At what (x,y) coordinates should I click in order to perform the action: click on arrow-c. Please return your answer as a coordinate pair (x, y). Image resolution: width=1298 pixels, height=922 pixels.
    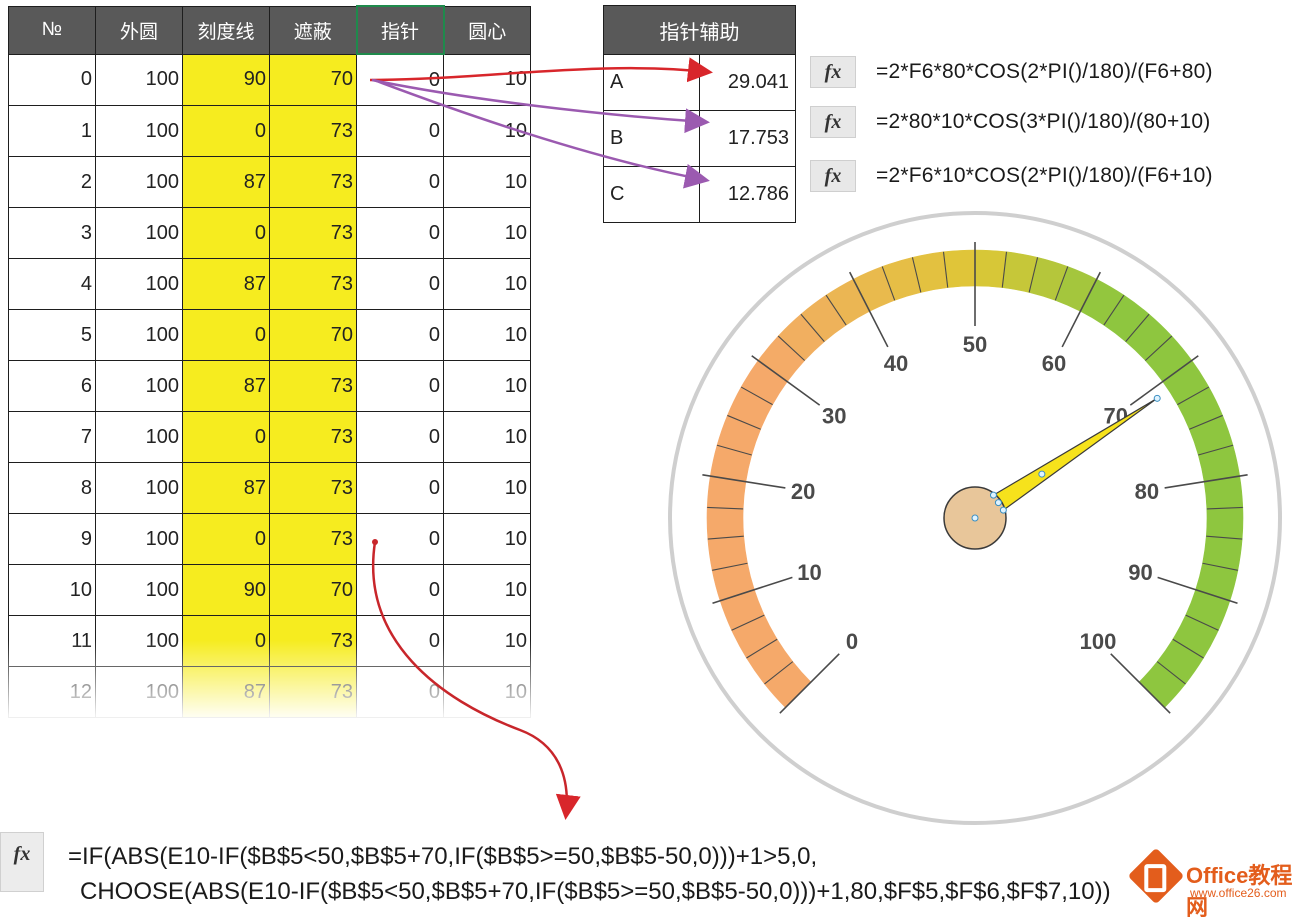
    Looking at the image, I should click on (541, 133).